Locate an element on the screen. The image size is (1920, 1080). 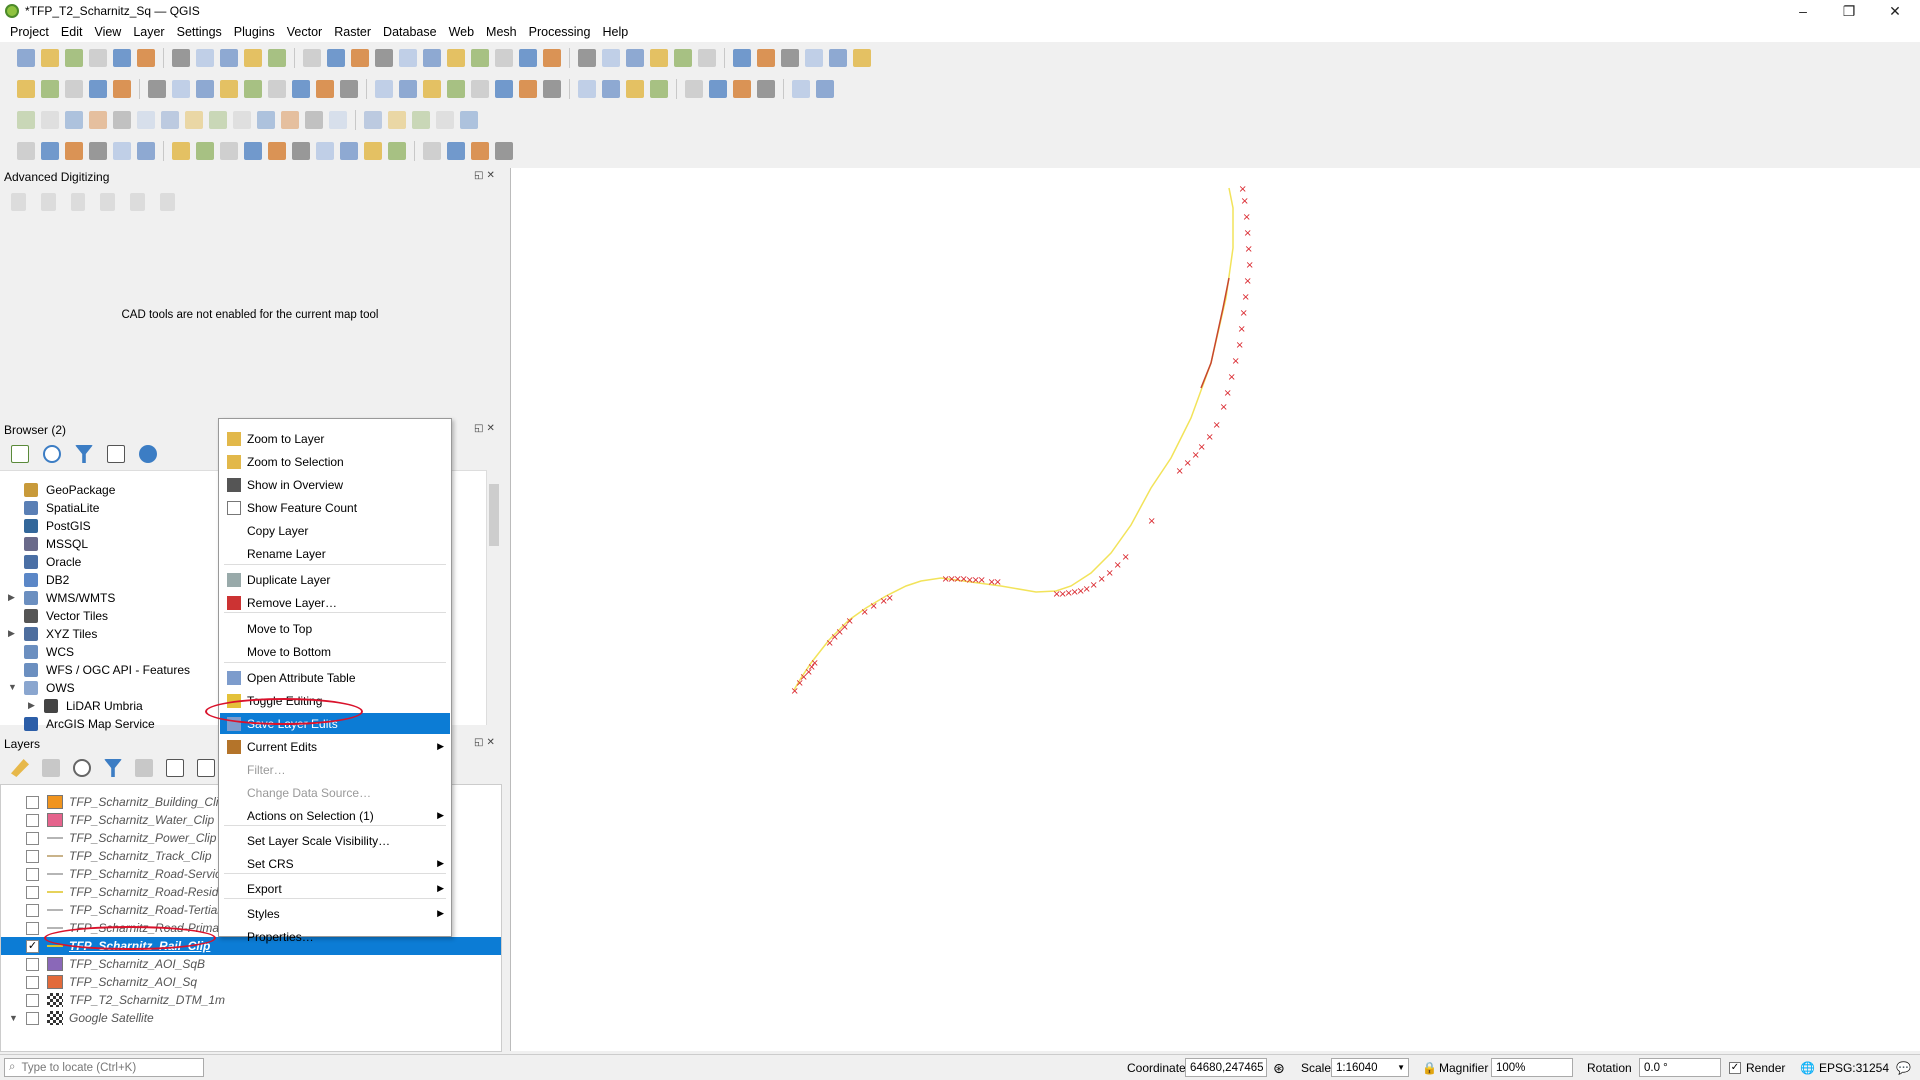
browser-item: Oracle is located at coordinates (52, 562).